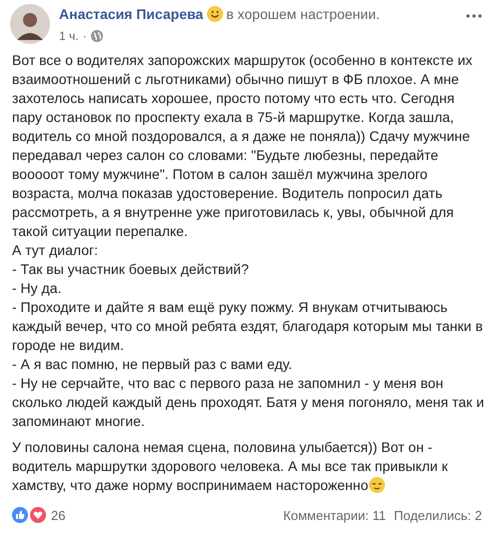  I want to click on post-time: 1 ч., so click(69, 36).